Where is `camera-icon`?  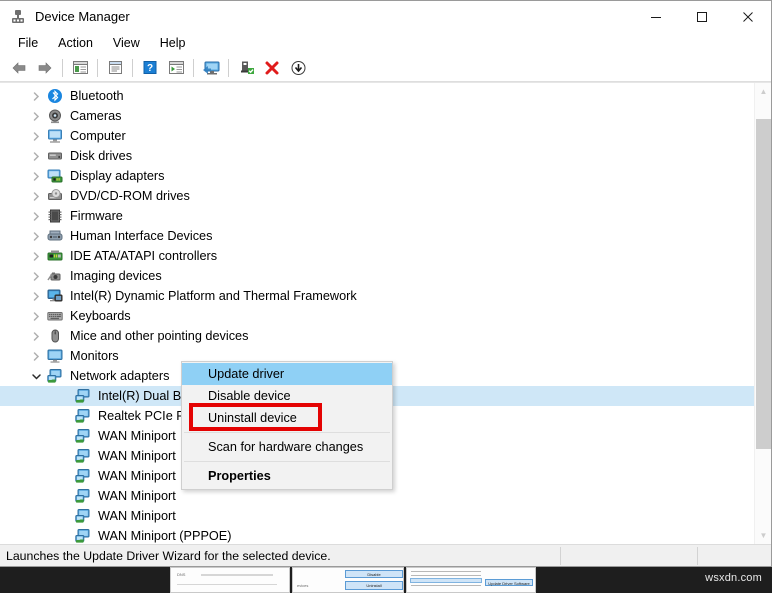 camera-icon is located at coordinates (55, 116).